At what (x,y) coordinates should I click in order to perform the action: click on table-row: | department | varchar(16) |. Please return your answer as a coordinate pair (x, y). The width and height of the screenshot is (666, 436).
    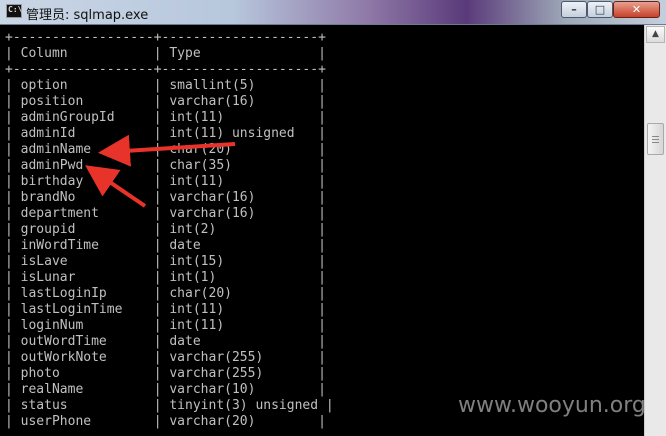
    Looking at the image, I should click on (165, 213).